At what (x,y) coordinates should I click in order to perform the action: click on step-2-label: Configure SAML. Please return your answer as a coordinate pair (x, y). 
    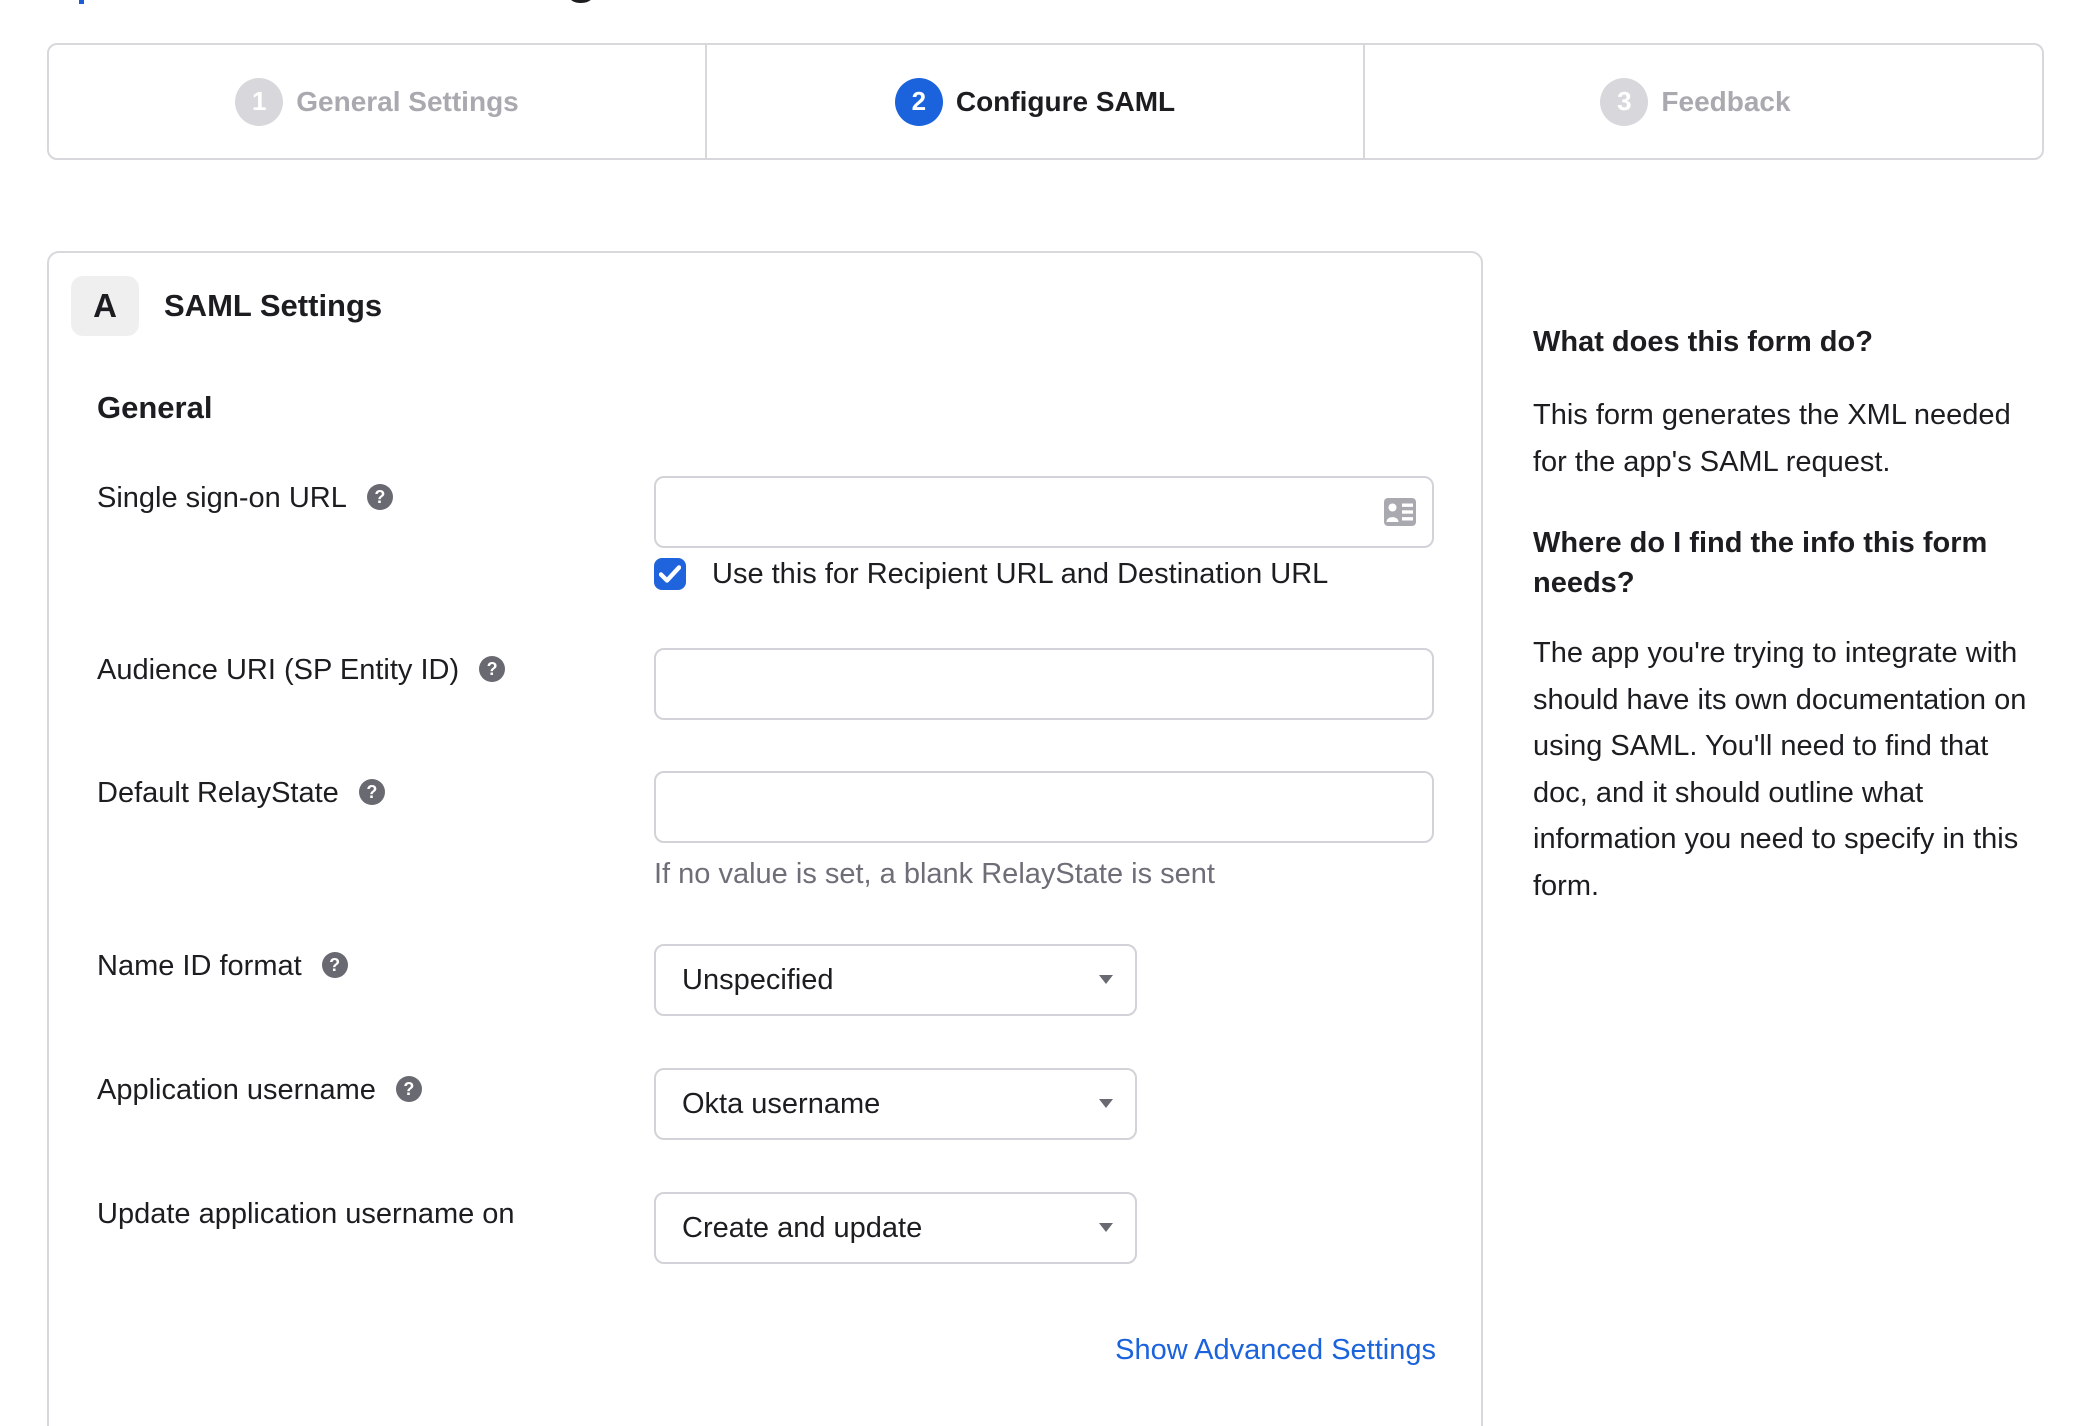
    Looking at the image, I should click on (1065, 101).